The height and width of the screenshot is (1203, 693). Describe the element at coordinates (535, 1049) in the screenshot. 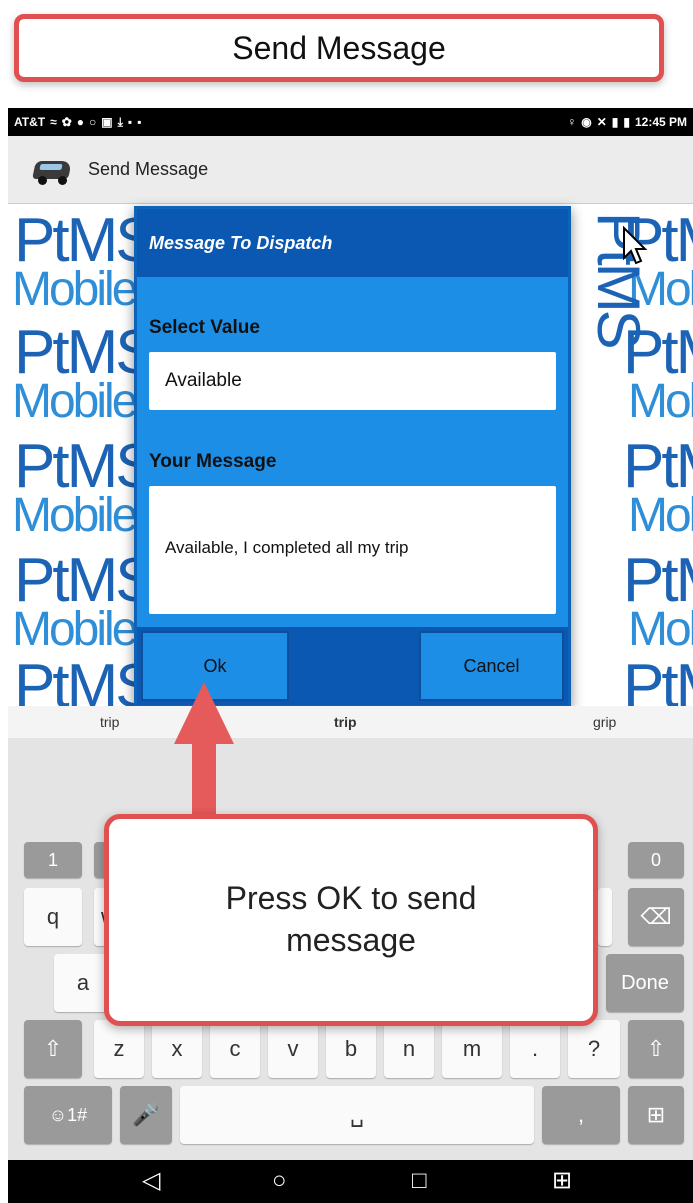

I see `key-period: .` at that location.